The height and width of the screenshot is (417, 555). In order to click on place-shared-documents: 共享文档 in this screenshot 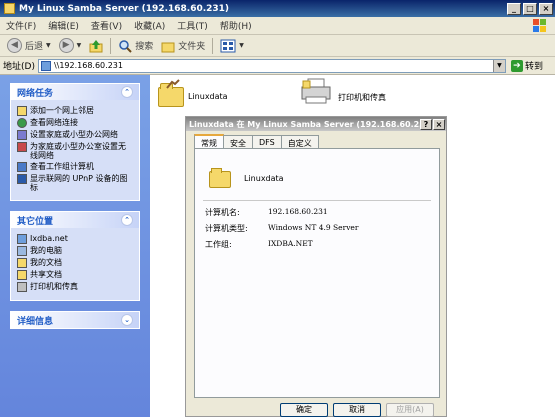, I will do `click(75, 275)`.